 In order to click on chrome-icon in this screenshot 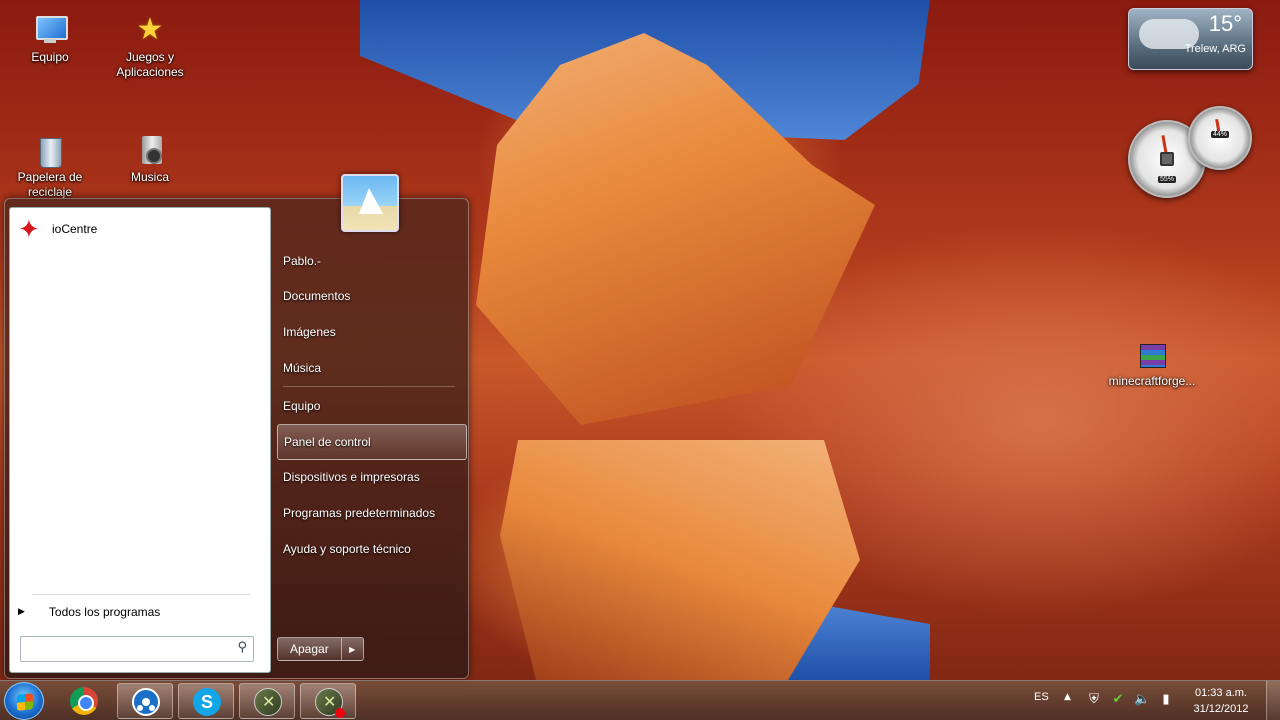, I will do `click(84, 701)`.